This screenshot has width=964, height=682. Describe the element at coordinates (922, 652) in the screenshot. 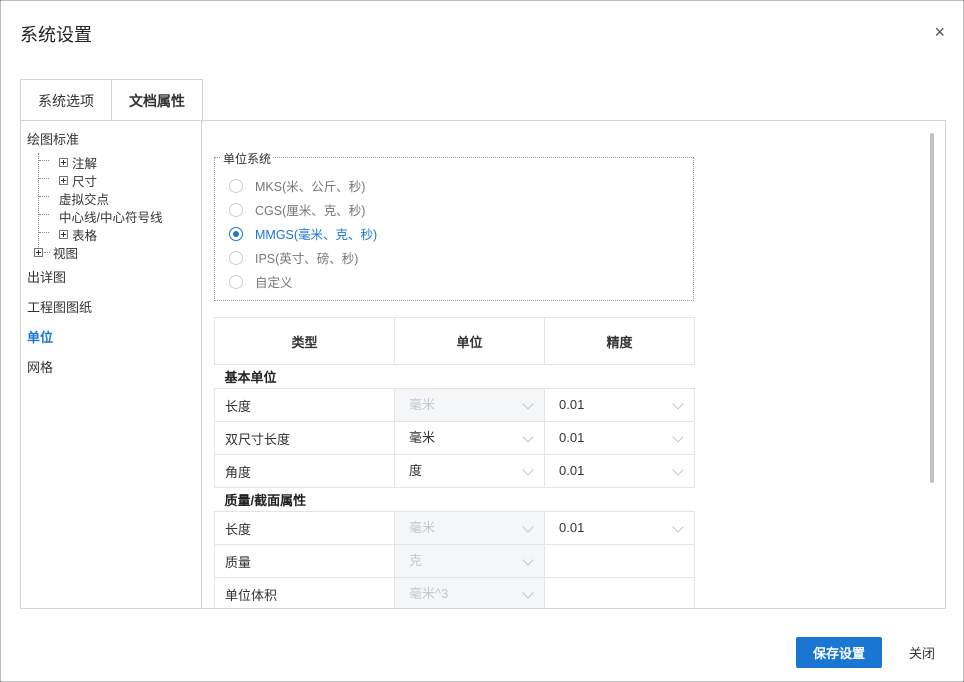

I see `close-button: 关闭` at that location.